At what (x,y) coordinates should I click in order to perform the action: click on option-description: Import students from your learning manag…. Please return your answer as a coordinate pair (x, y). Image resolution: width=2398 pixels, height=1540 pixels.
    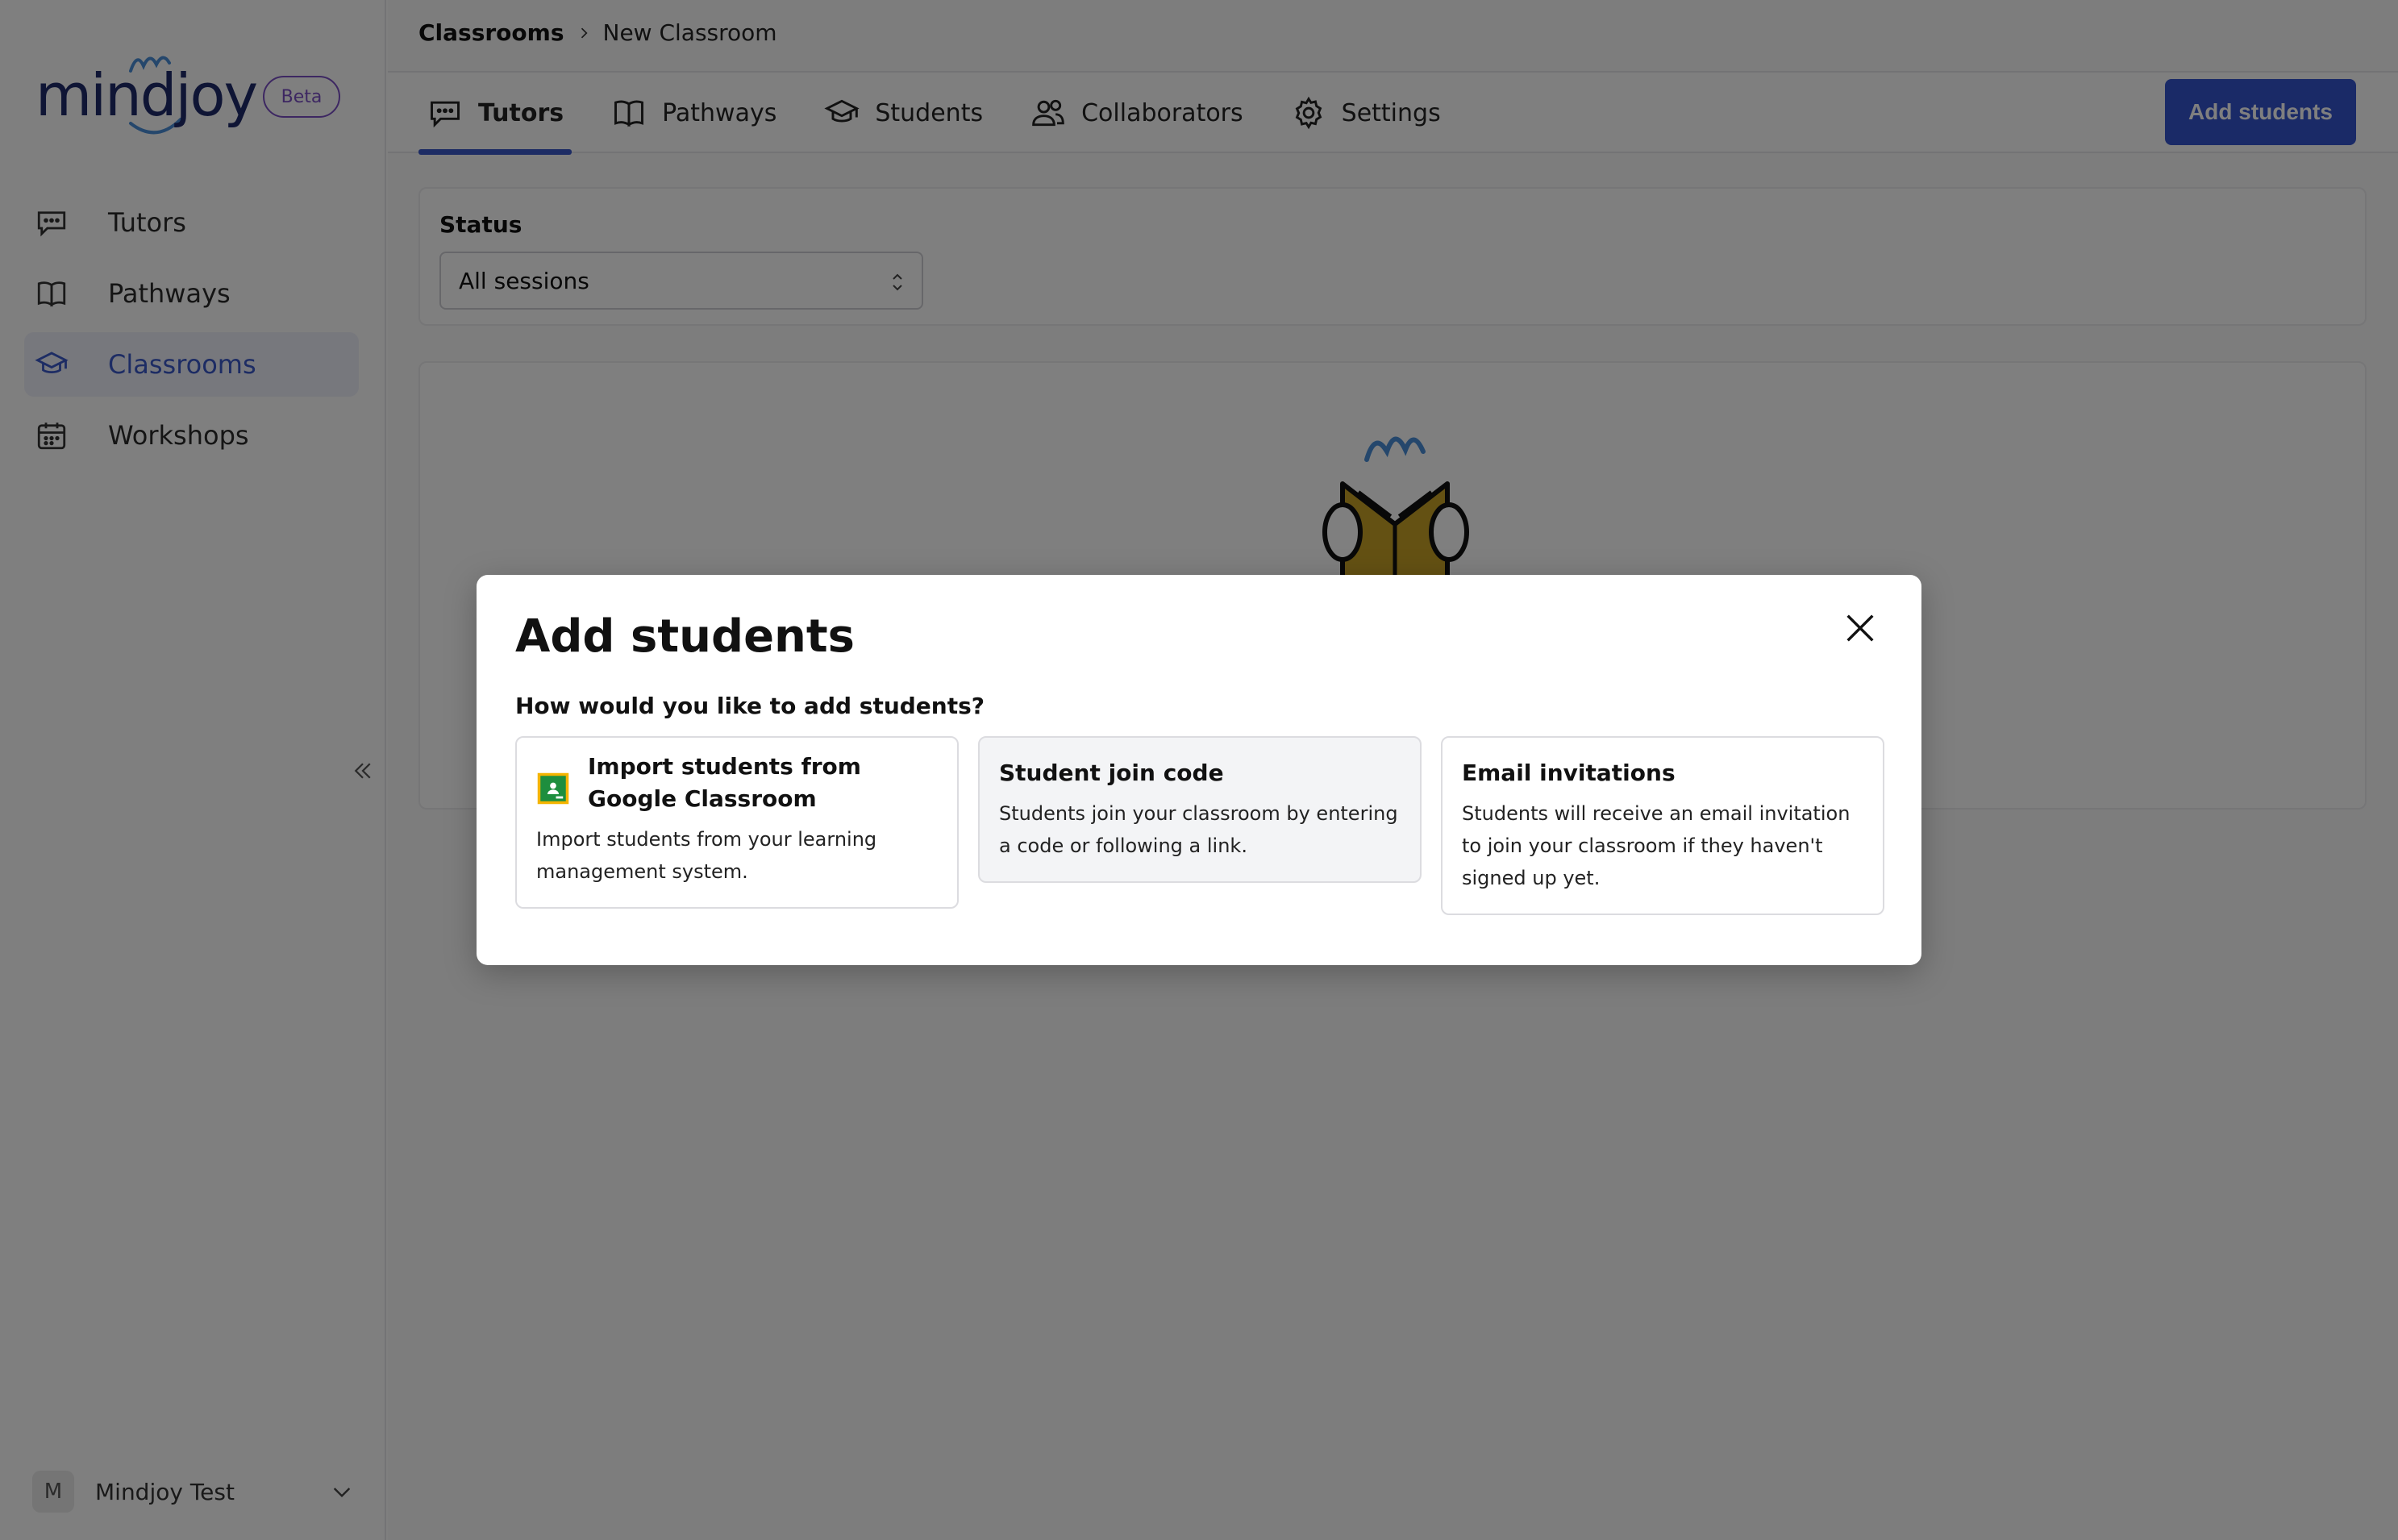
    Looking at the image, I should click on (707, 855).